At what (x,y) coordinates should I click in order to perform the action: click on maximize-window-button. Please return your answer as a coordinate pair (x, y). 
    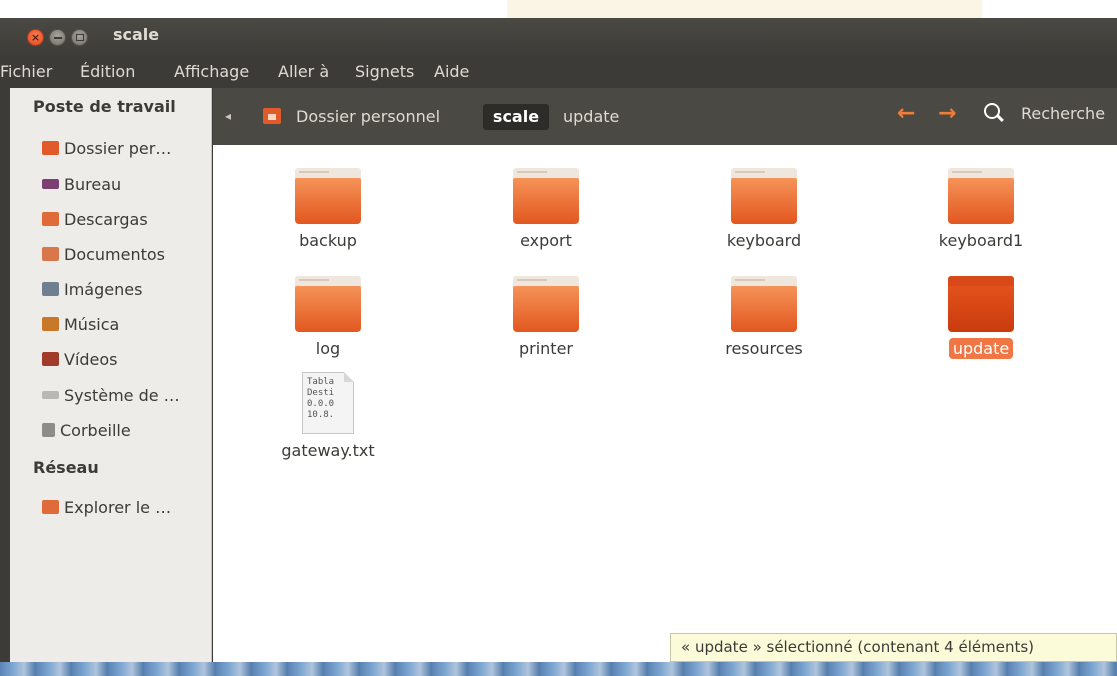
    Looking at the image, I should click on (79, 37).